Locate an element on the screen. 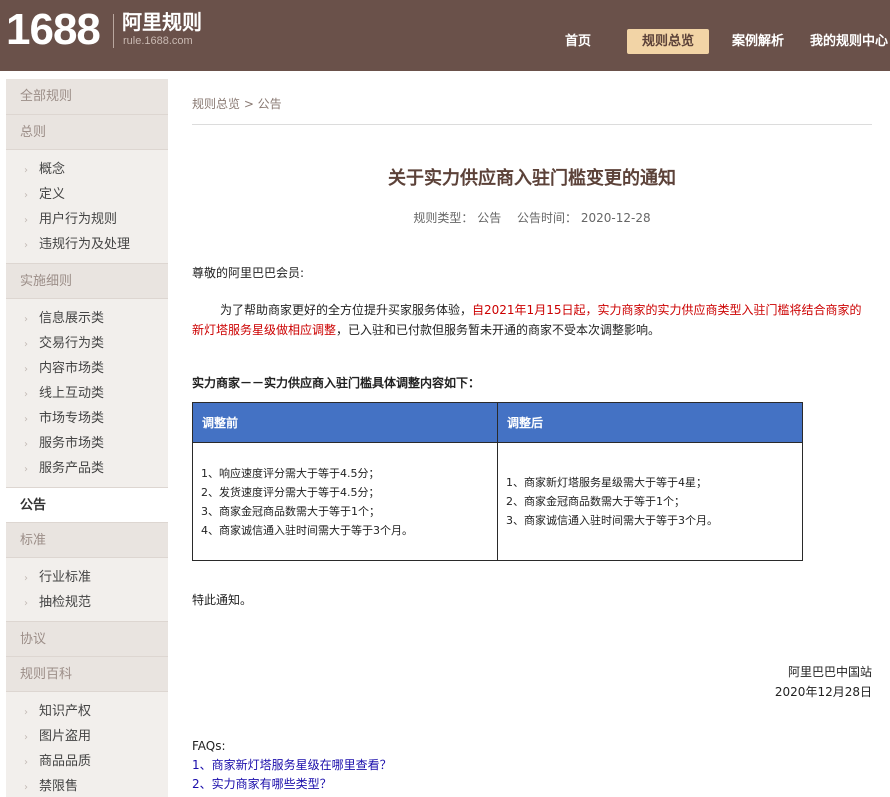  faq-link: 2、实力商家有哪些类型？ is located at coordinates (262, 783).